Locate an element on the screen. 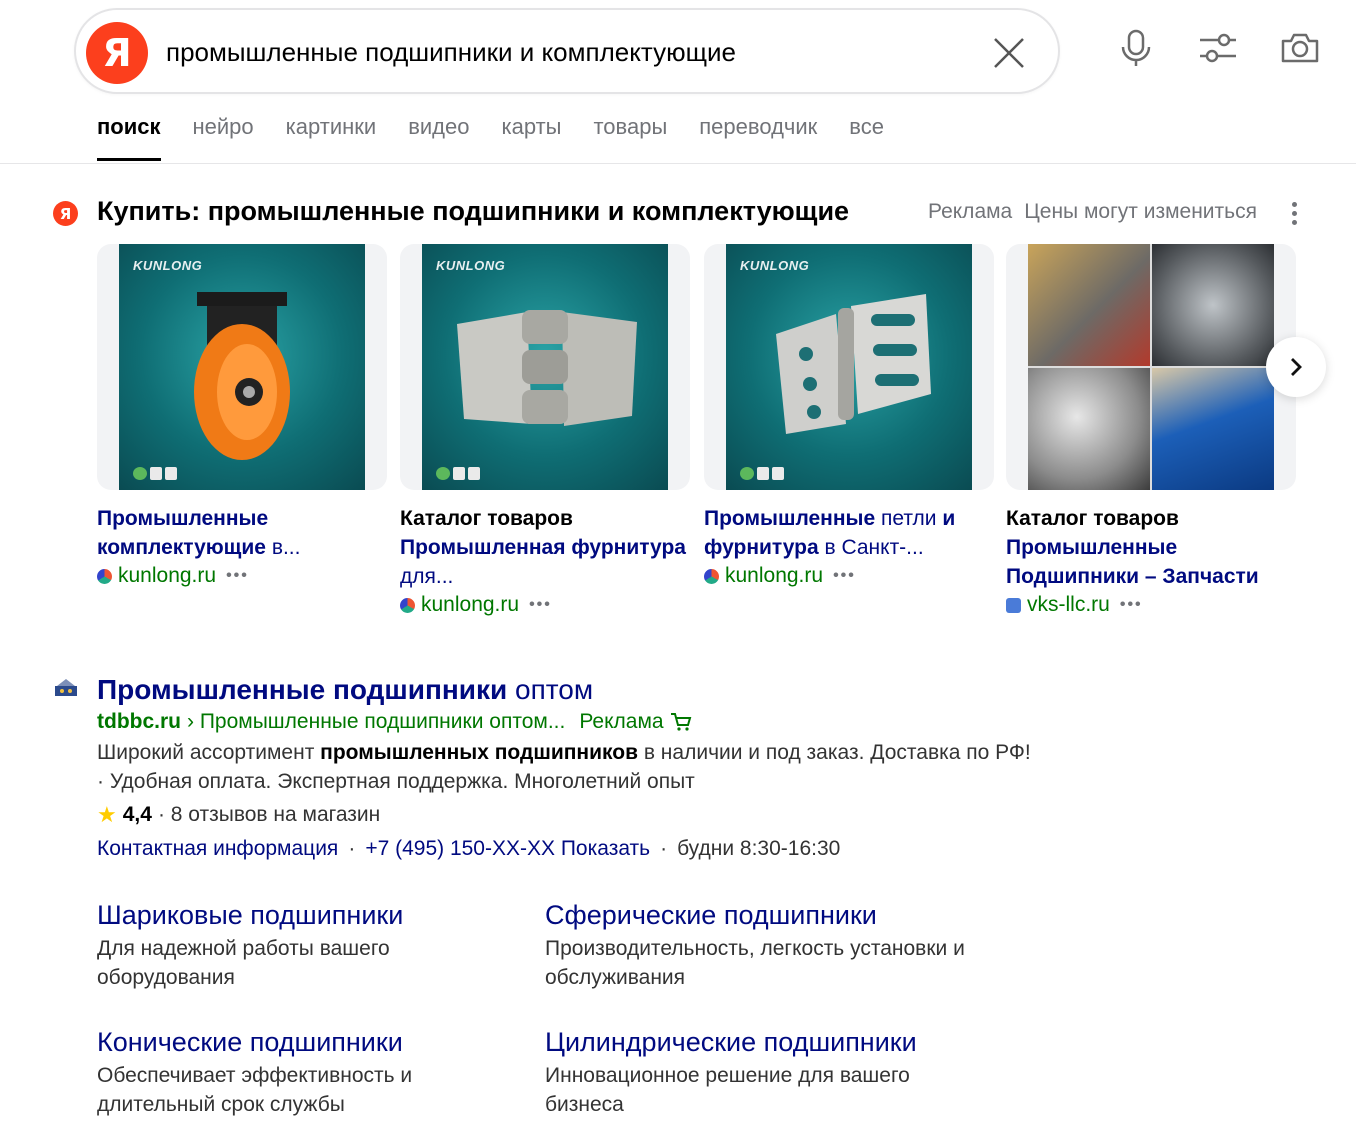 This screenshot has width=1356, height=1134. sitelink-desc: Для надежной работы вашего оборудования is located at coordinates (243, 963).